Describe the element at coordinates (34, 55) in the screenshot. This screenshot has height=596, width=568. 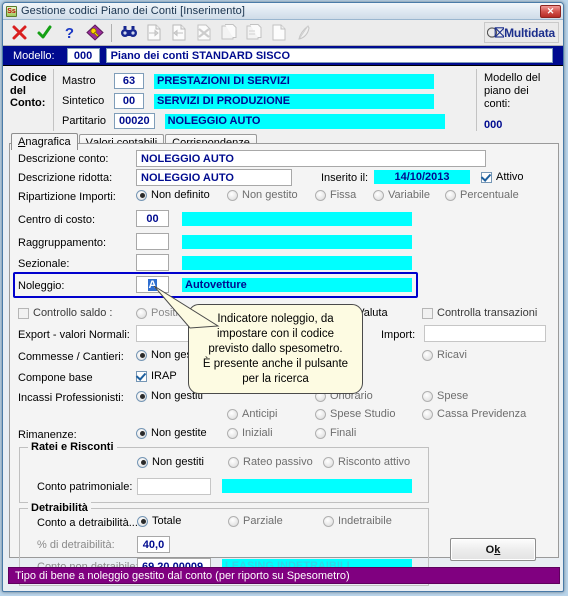
I see `modello-label: Modello:` at that location.